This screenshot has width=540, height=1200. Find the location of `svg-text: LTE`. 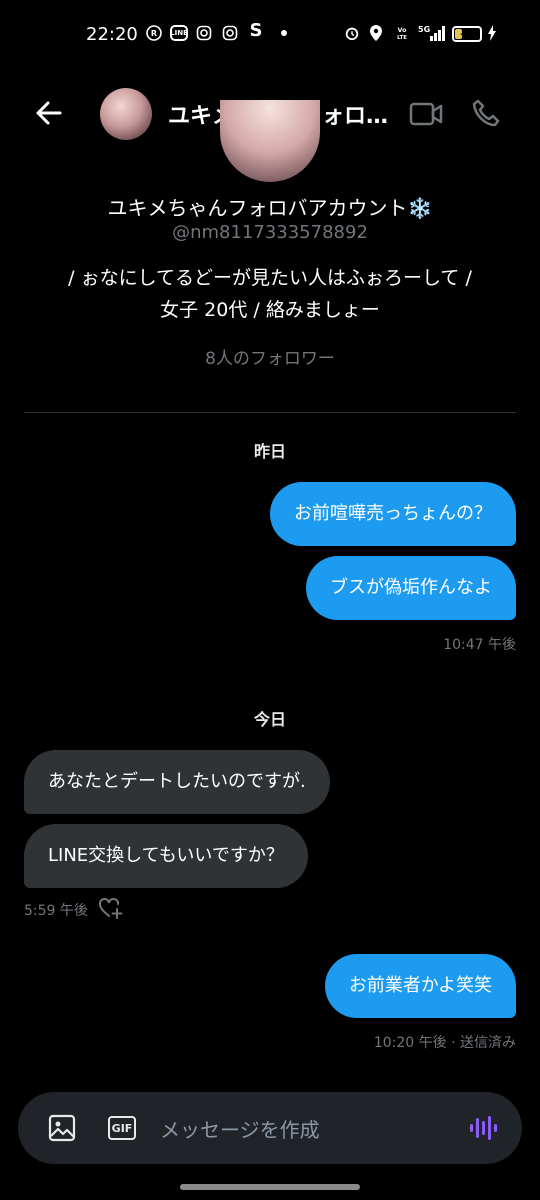

svg-text: LTE is located at coordinates (402, 38).